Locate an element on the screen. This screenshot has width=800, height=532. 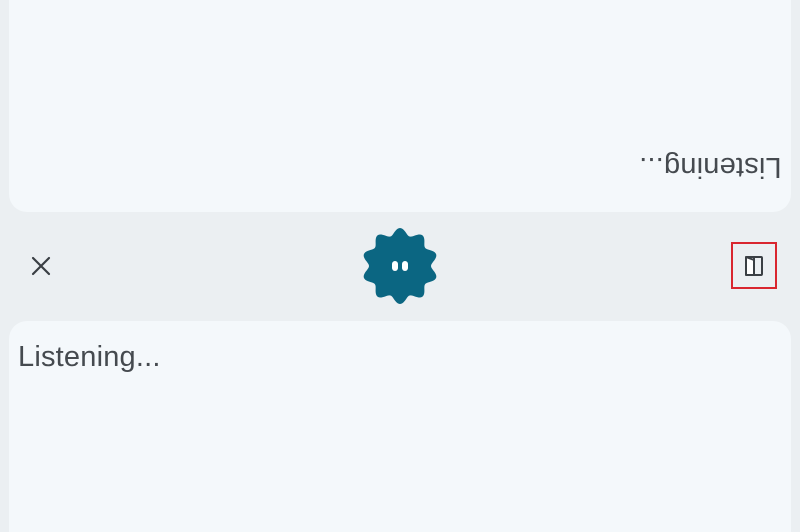
split-view-icon is located at coordinates (754, 265).